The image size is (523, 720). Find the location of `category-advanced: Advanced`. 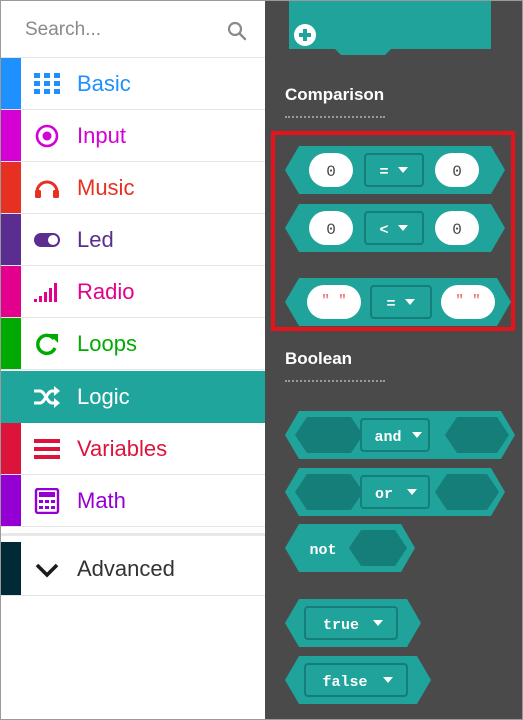

category-advanced: Advanced is located at coordinates (133, 569).